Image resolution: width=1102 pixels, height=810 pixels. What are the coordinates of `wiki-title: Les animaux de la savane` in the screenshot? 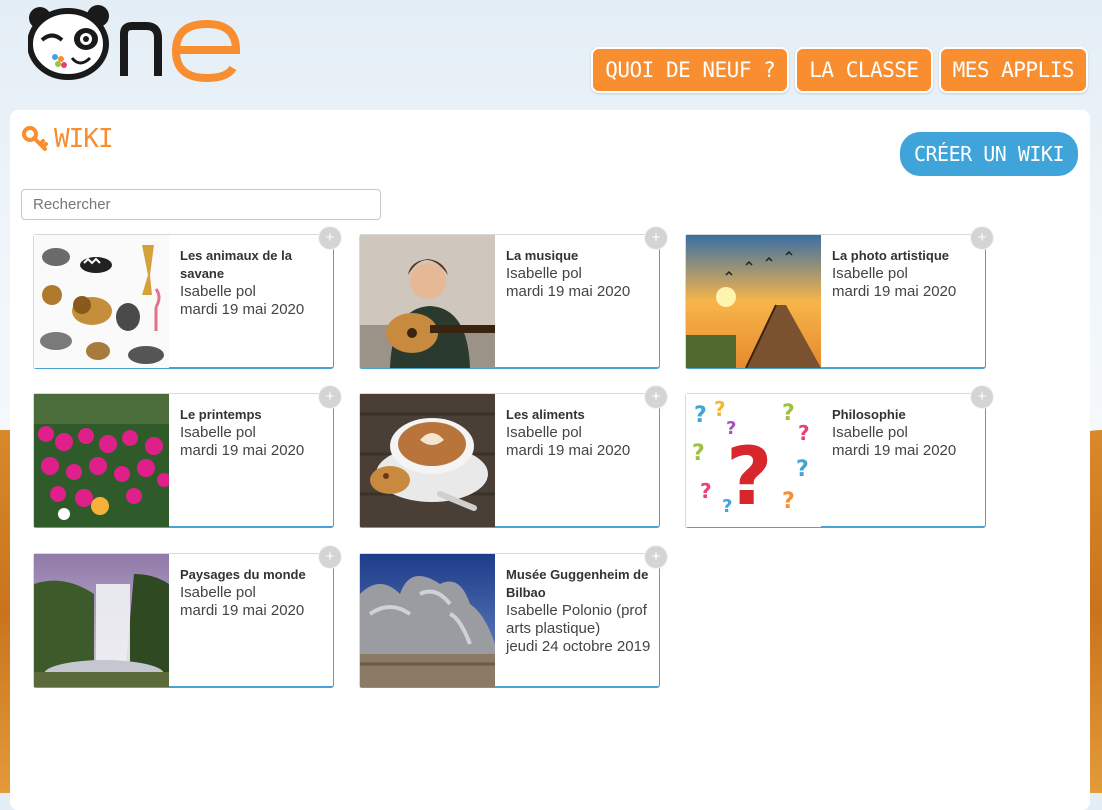 It's located at (255, 265).